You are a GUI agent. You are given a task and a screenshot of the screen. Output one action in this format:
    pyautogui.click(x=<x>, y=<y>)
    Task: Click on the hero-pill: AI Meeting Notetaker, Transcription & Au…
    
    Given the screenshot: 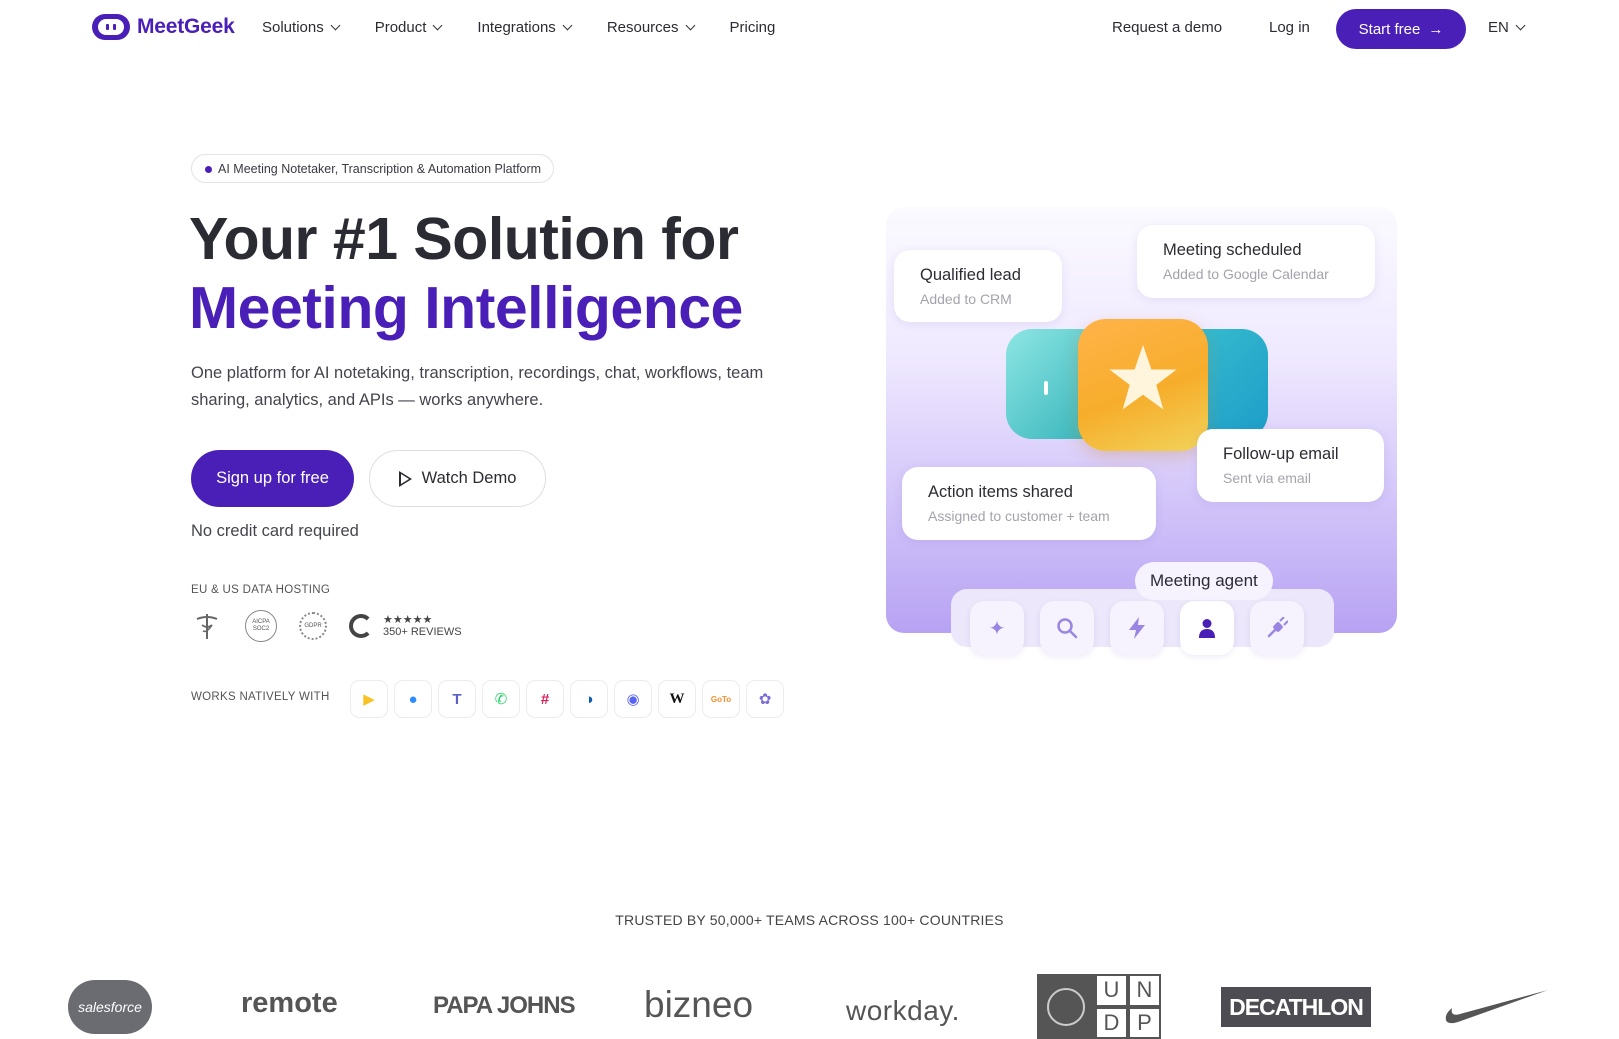 What is the action you would take?
    pyautogui.click(x=373, y=168)
    